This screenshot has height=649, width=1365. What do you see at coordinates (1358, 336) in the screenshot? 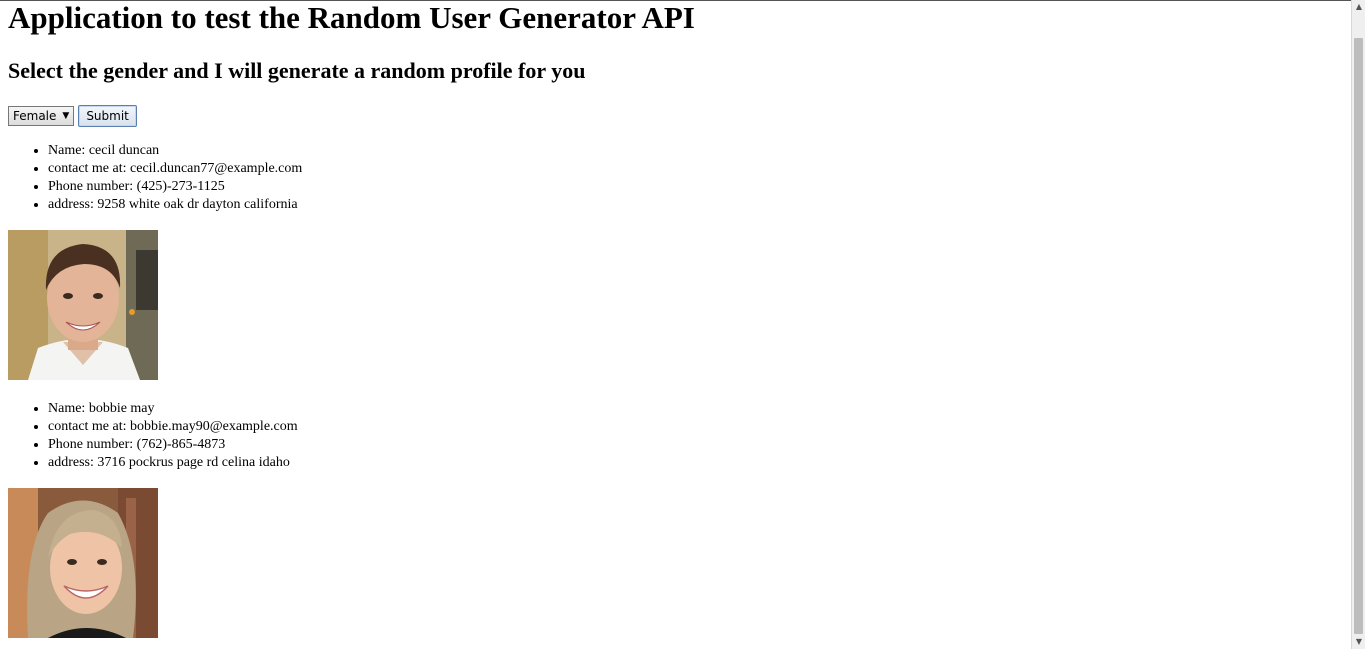
I see `scrollbar-thumb` at bounding box center [1358, 336].